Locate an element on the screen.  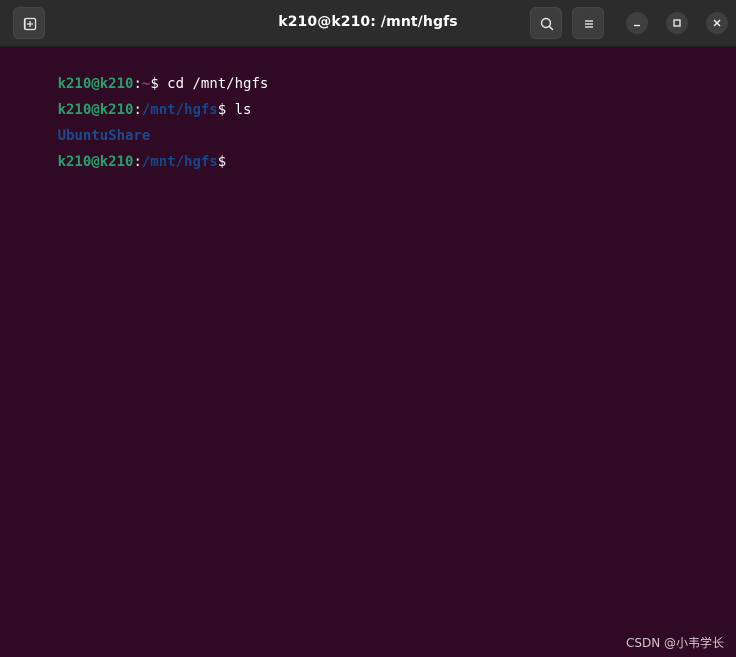
minimize-button is located at coordinates (637, 23).